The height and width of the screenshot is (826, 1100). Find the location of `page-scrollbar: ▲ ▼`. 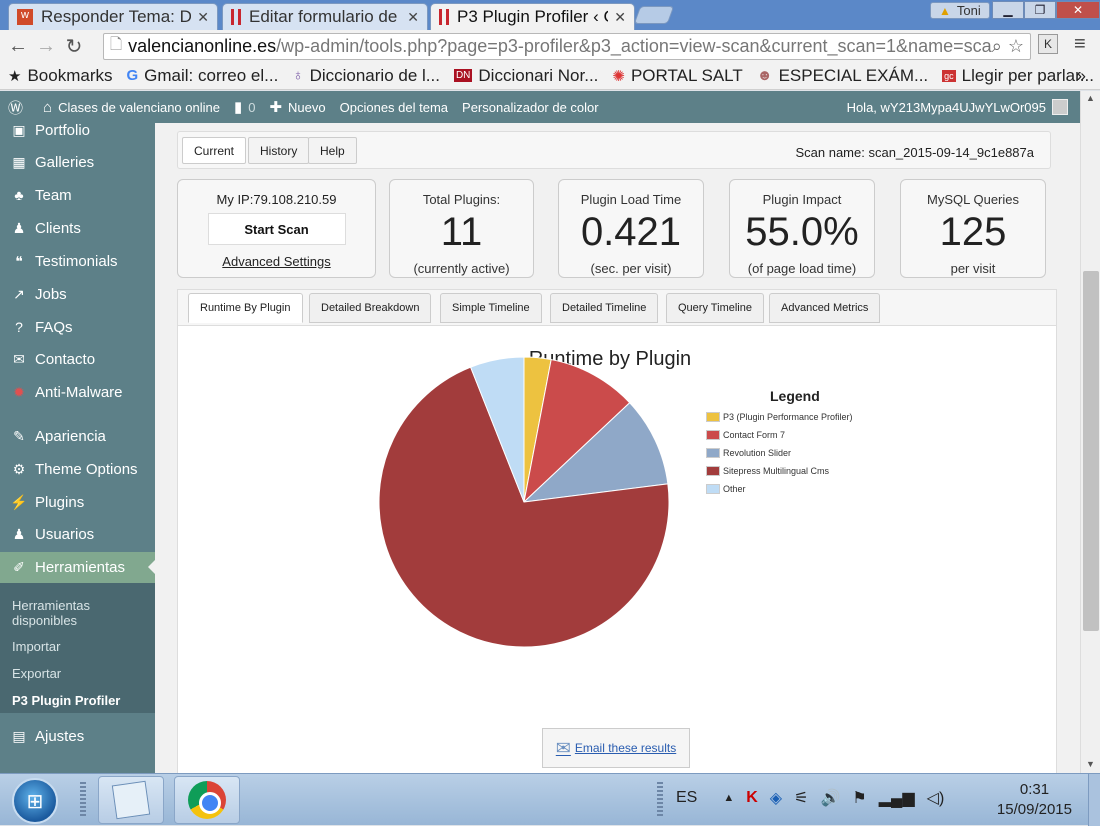

page-scrollbar: ▲ ▼ is located at coordinates (1090, 432).